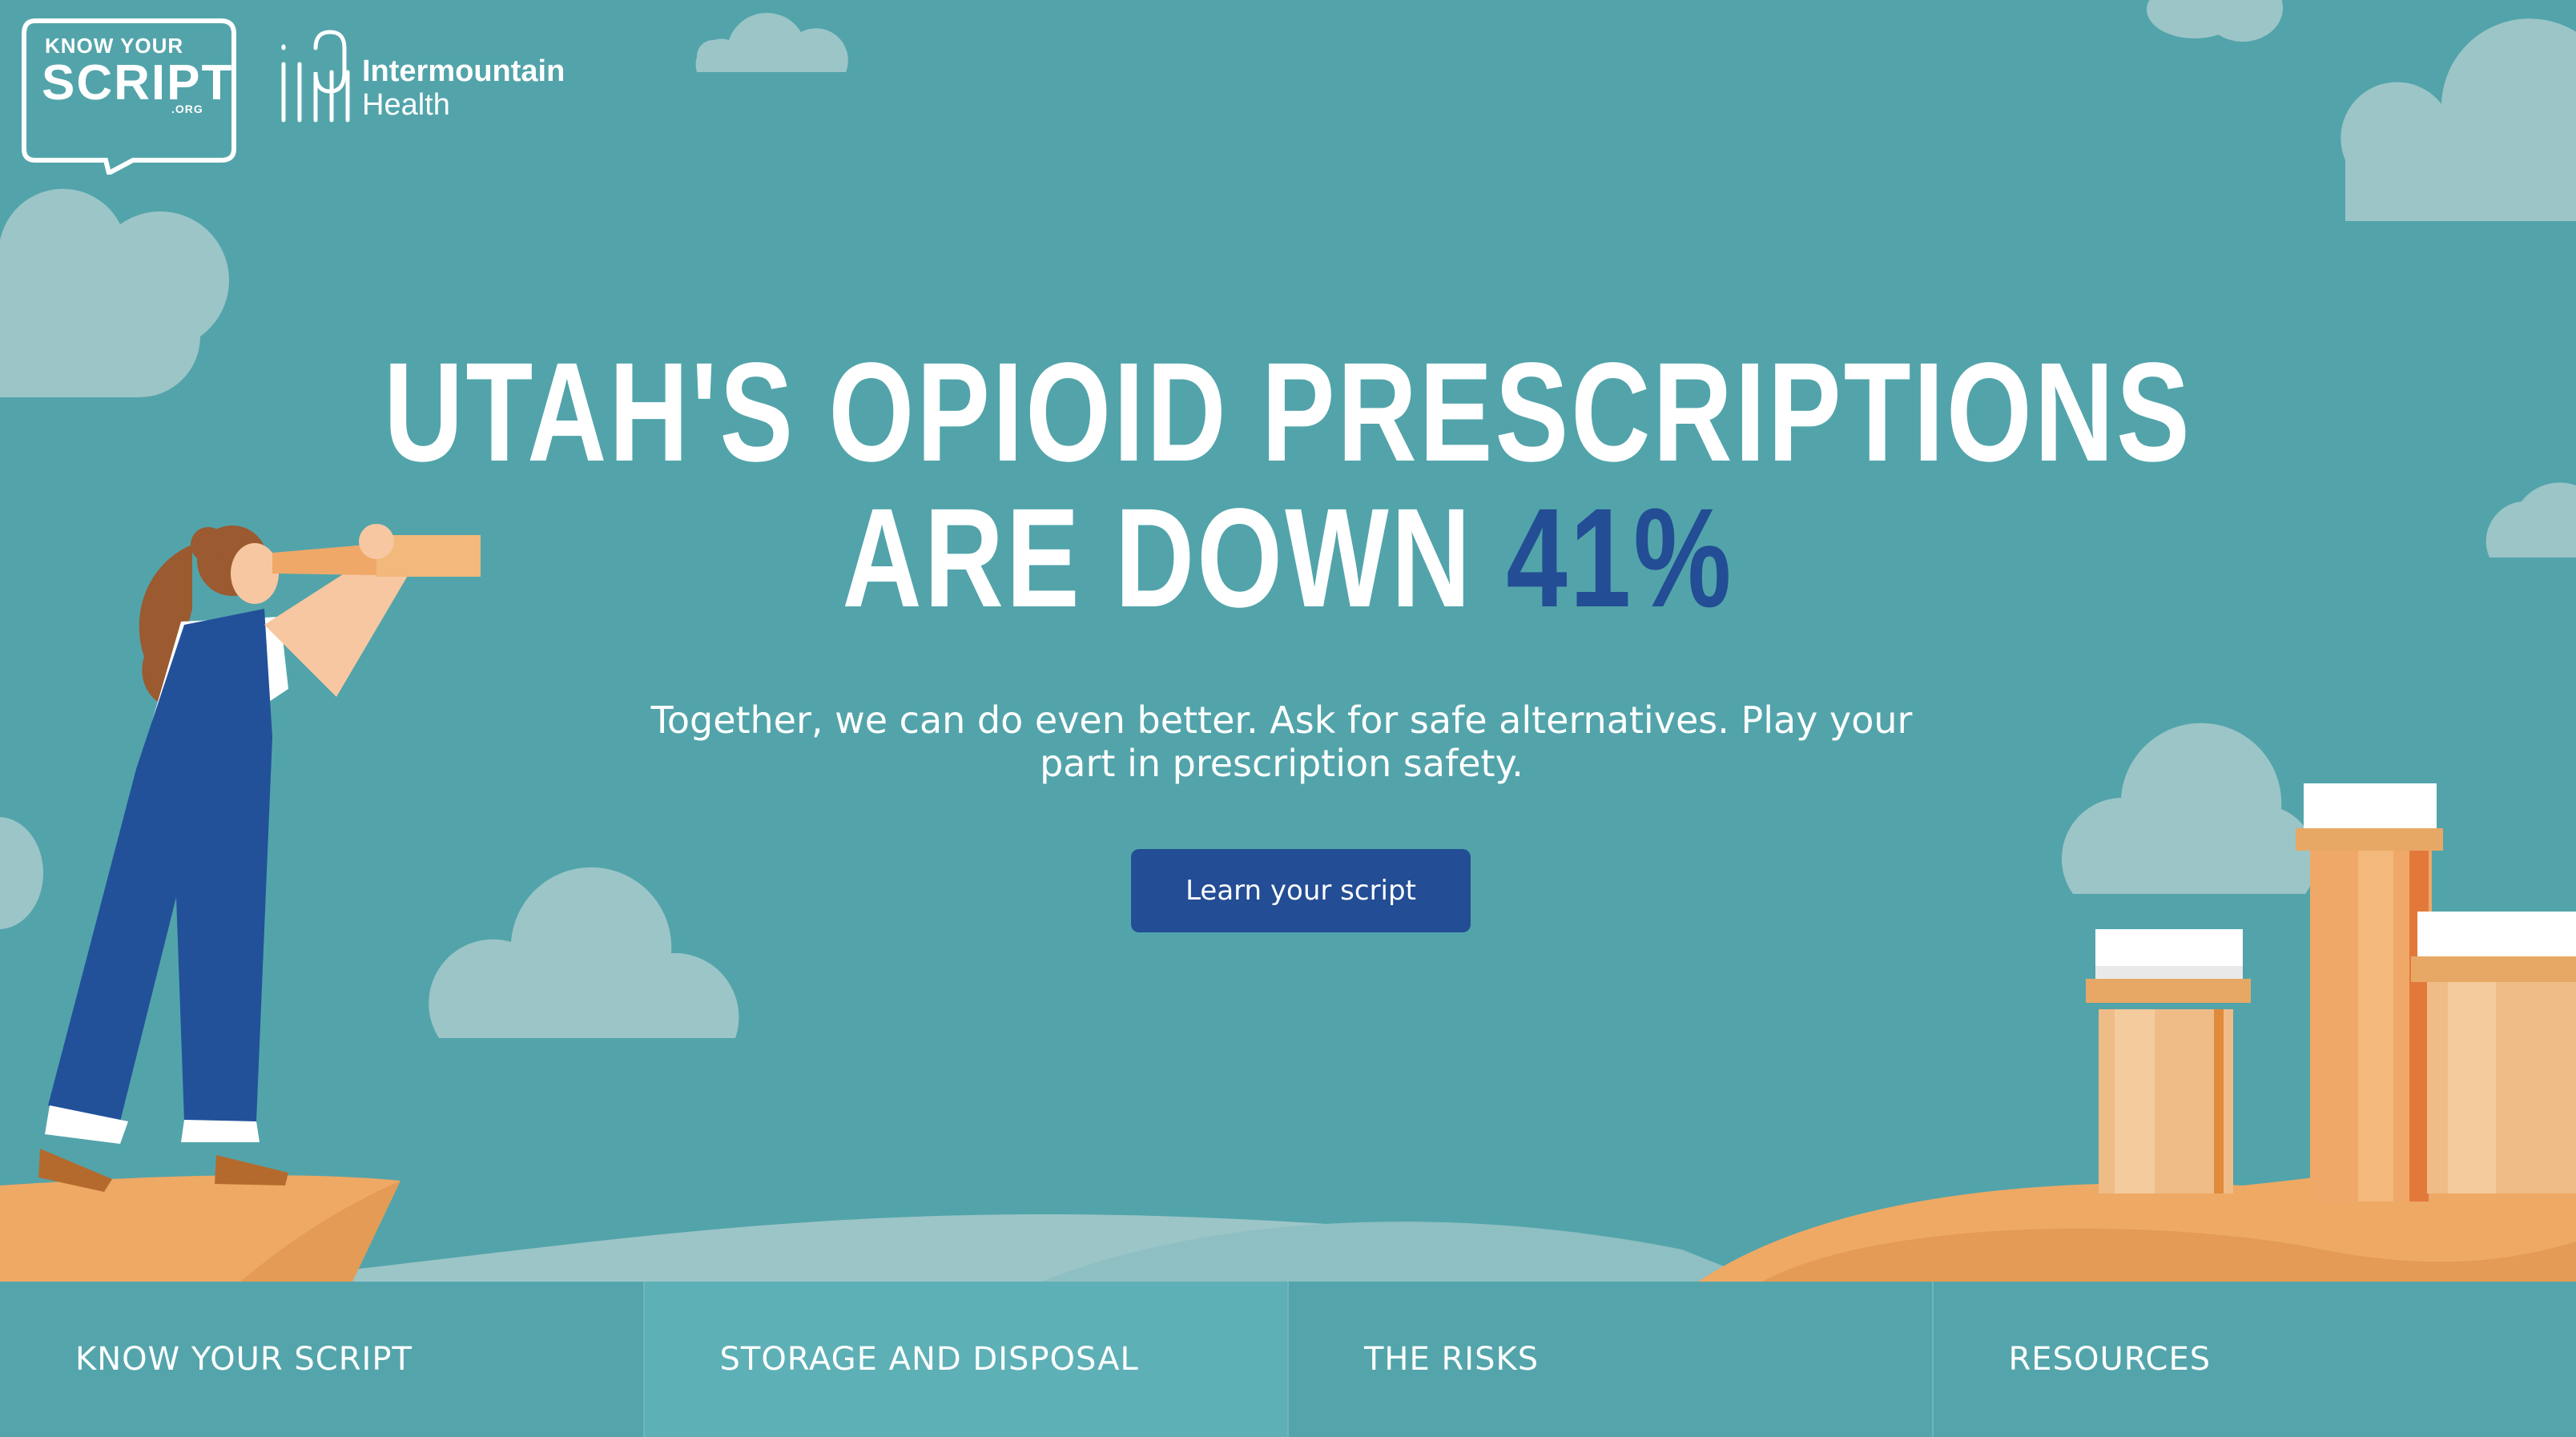 Image resolution: width=2576 pixels, height=1437 pixels. I want to click on kys-logo-main-text: SCRIPT, so click(138, 83).